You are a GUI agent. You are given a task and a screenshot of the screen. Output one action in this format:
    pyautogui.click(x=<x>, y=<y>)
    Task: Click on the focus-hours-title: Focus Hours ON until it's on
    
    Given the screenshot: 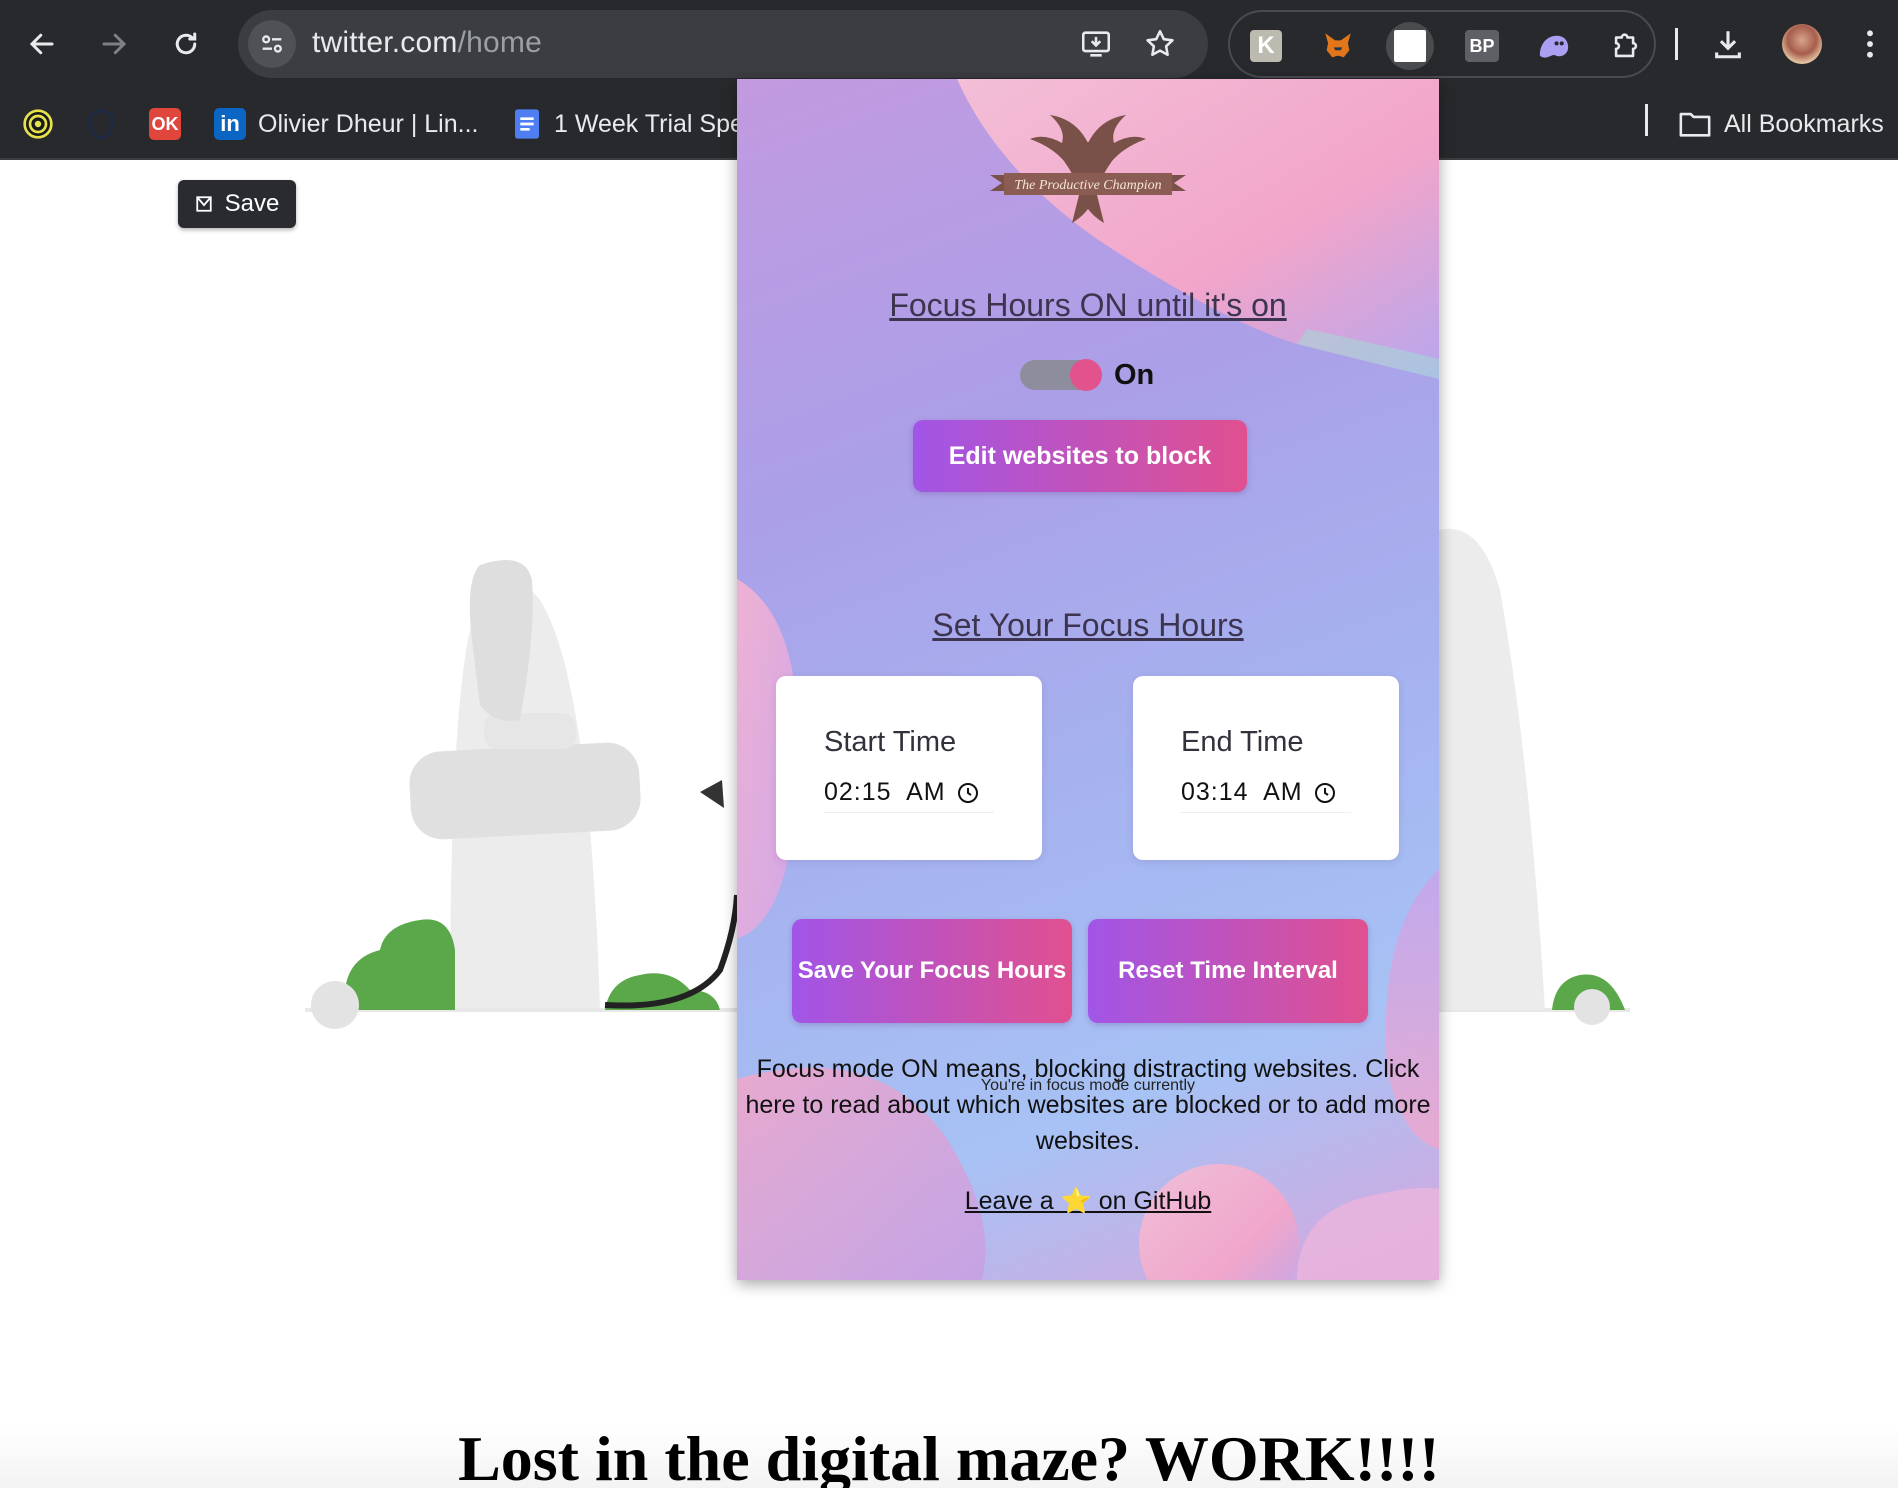 What is the action you would take?
    pyautogui.click(x=1088, y=305)
    